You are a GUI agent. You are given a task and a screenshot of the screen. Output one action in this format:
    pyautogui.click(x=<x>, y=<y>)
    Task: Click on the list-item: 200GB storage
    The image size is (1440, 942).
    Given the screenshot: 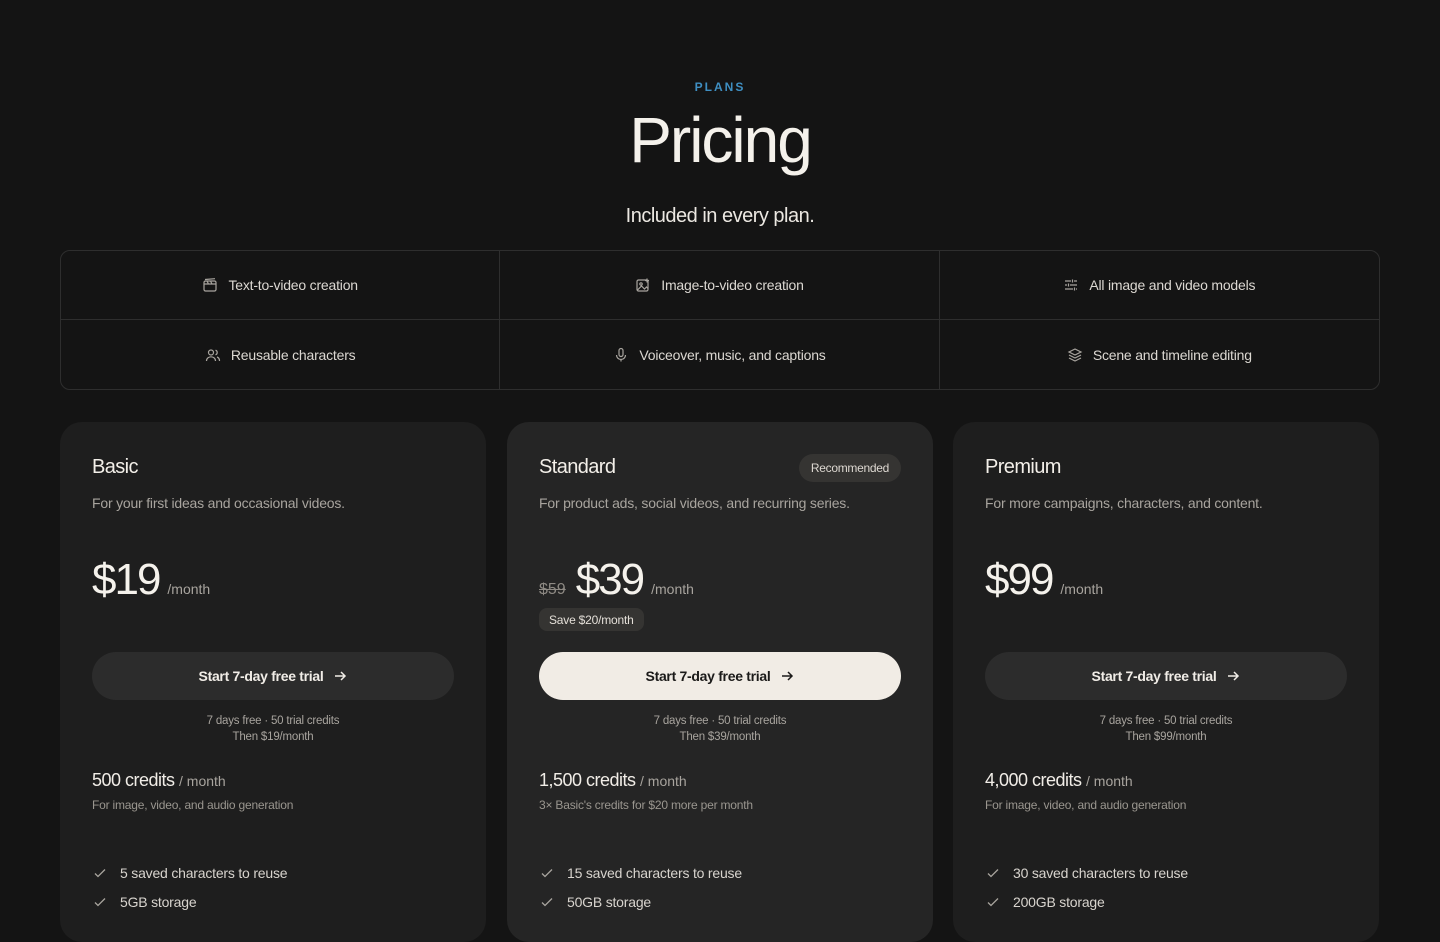 What is the action you would take?
    pyautogui.click(x=1166, y=901)
    